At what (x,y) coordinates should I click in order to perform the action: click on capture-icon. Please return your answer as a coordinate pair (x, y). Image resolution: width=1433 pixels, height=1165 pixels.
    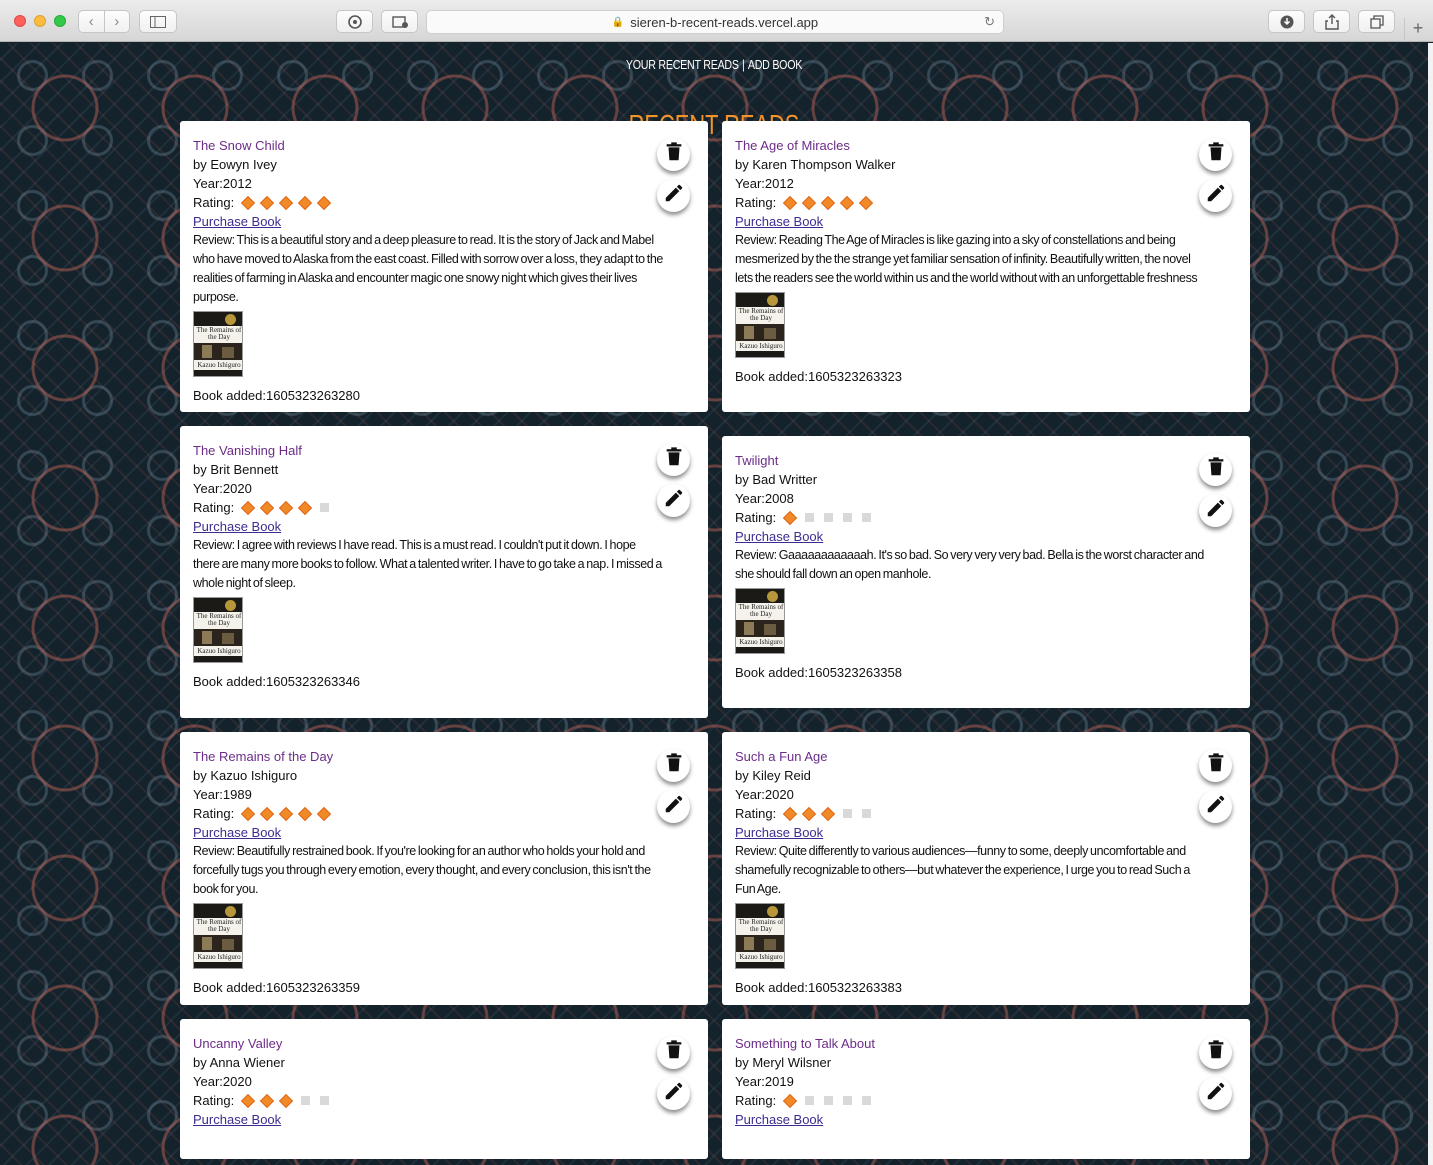
    Looking at the image, I should click on (399, 21).